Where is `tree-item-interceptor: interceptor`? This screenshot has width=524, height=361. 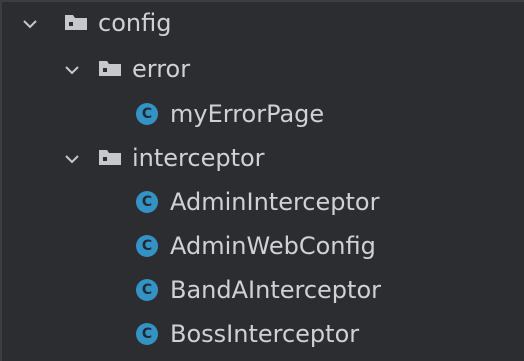 tree-item-interceptor: interceptor is located at coordinates (263, 158).